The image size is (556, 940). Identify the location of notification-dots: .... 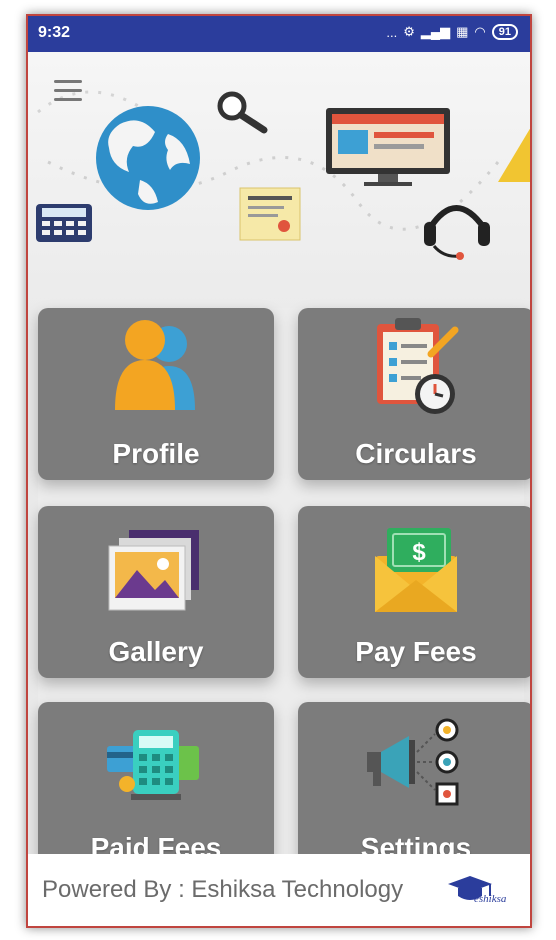
(392, 32).